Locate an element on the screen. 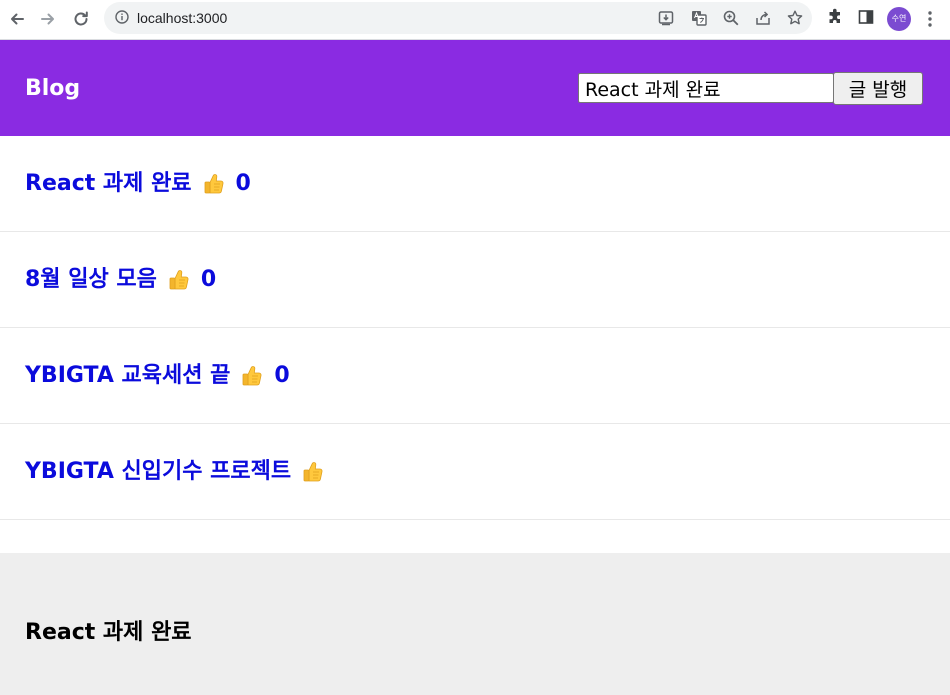 The image size is (950, 695). blog-logo: Blog is located at coordinates (53, 88).